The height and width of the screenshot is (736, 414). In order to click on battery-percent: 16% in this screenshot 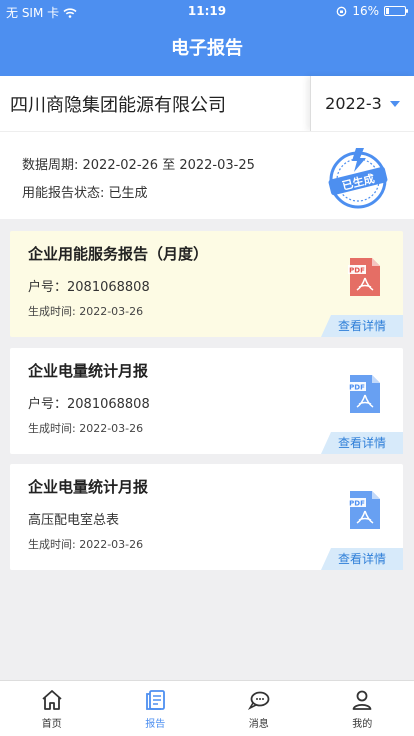, I will do `click(365, 11)`.